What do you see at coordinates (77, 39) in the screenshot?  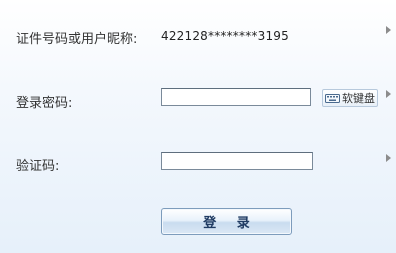 I see `account-label: 证件号码或用户昵称:` at bounding box center [77, 39].